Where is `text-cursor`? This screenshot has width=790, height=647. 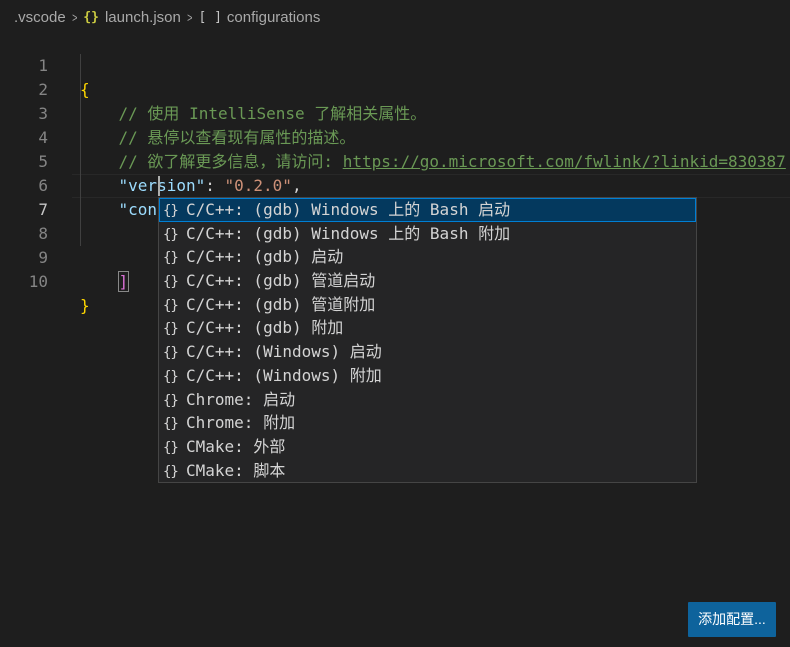 text-cursor is located at coordinates (159, 186).